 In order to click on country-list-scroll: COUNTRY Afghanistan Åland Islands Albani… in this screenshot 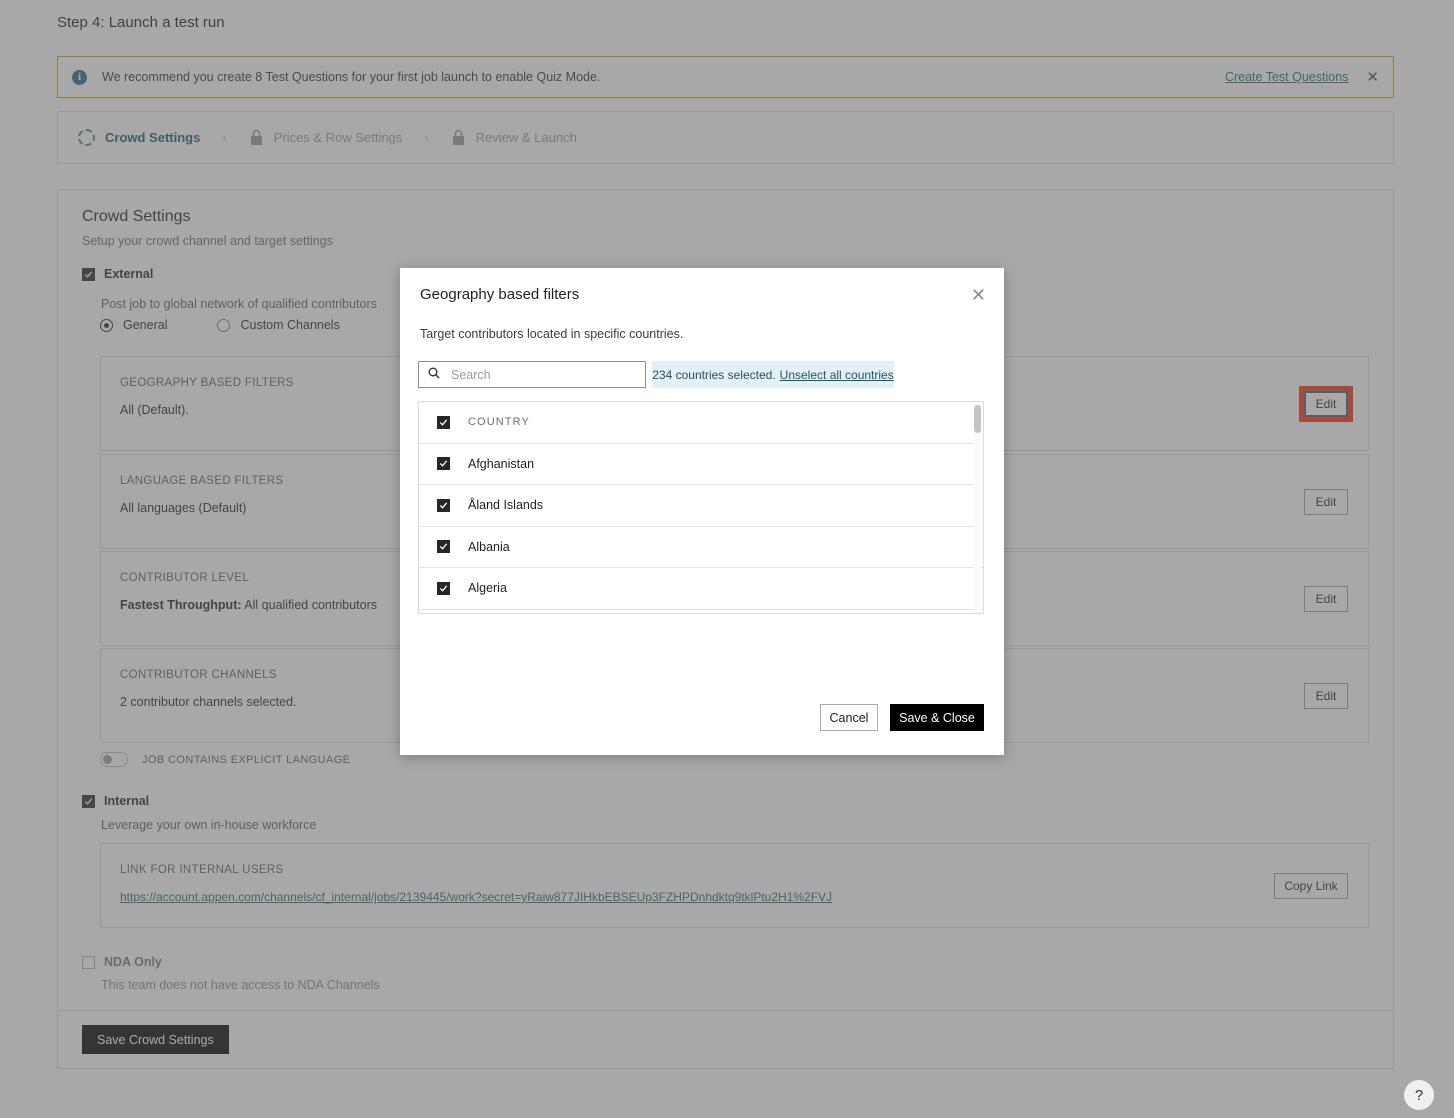, I will do `click(701, 507)`.